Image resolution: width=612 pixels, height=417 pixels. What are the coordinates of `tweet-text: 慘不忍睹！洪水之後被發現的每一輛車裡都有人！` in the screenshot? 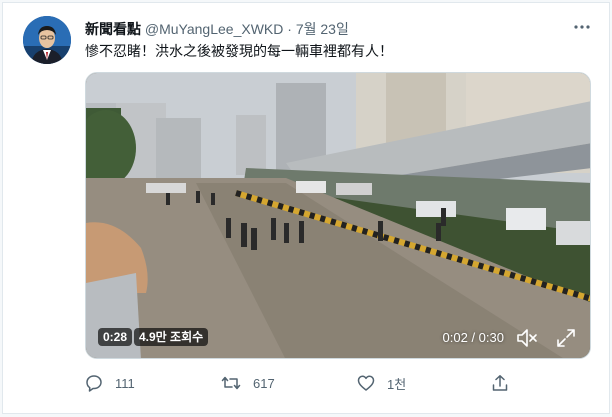 It's located at (239, 51).